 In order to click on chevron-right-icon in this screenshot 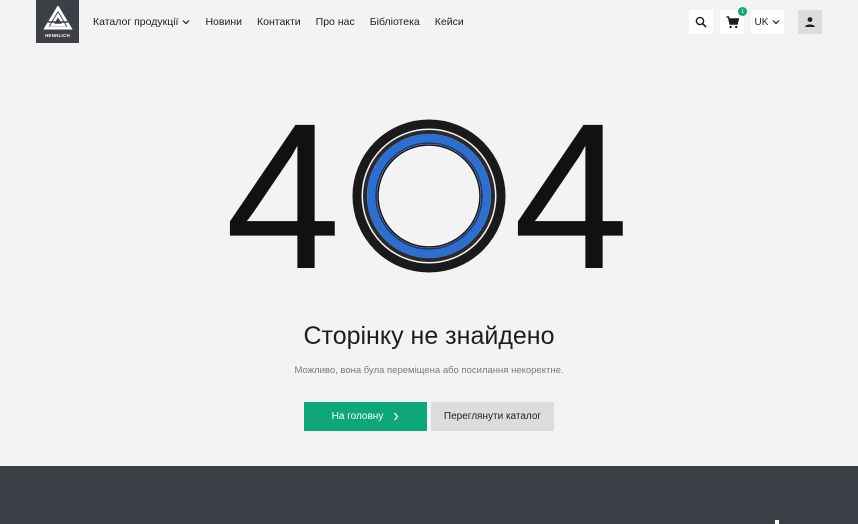, I will do `click(396, 416)`.